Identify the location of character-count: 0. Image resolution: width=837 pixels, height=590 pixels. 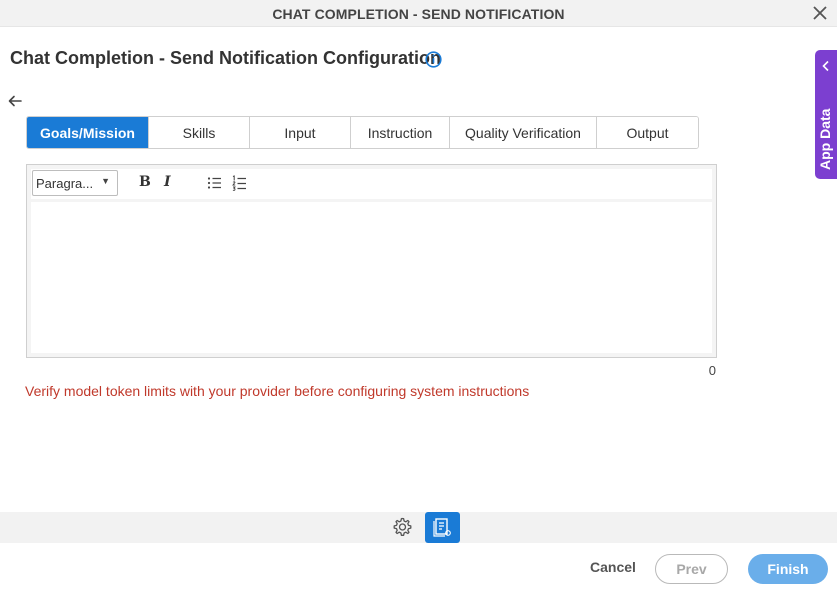
(712, 370).